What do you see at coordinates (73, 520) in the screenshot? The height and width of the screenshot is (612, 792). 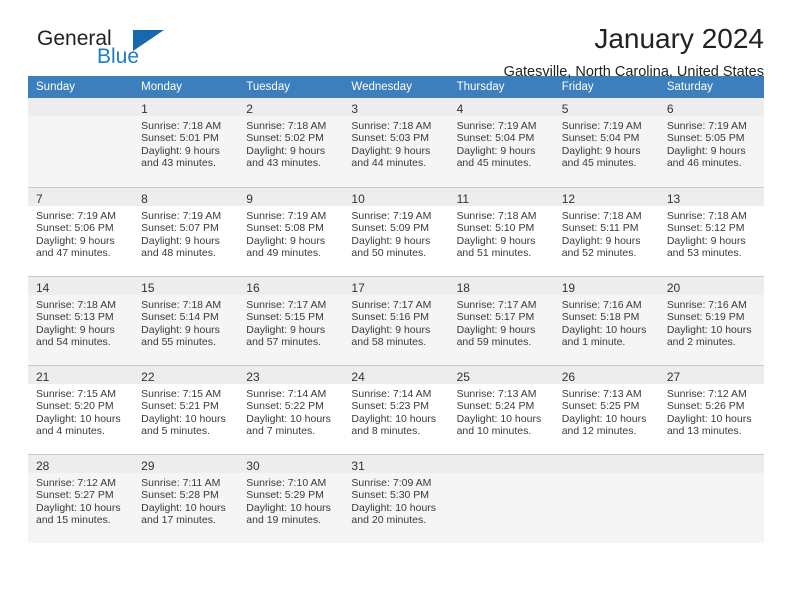 I see `day-detail-daylight2: and 15 minutes.` at bounding box center [73, 520].